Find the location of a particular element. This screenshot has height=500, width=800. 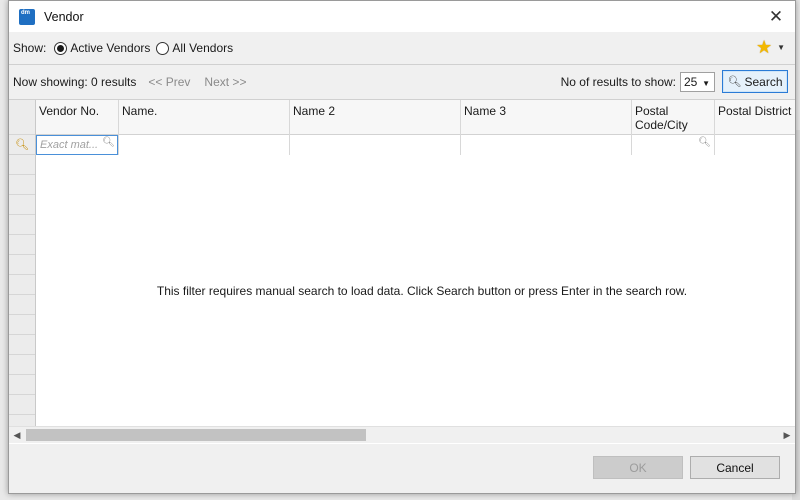

prev-page-link: << Prev is located at coordinates (169, 82).